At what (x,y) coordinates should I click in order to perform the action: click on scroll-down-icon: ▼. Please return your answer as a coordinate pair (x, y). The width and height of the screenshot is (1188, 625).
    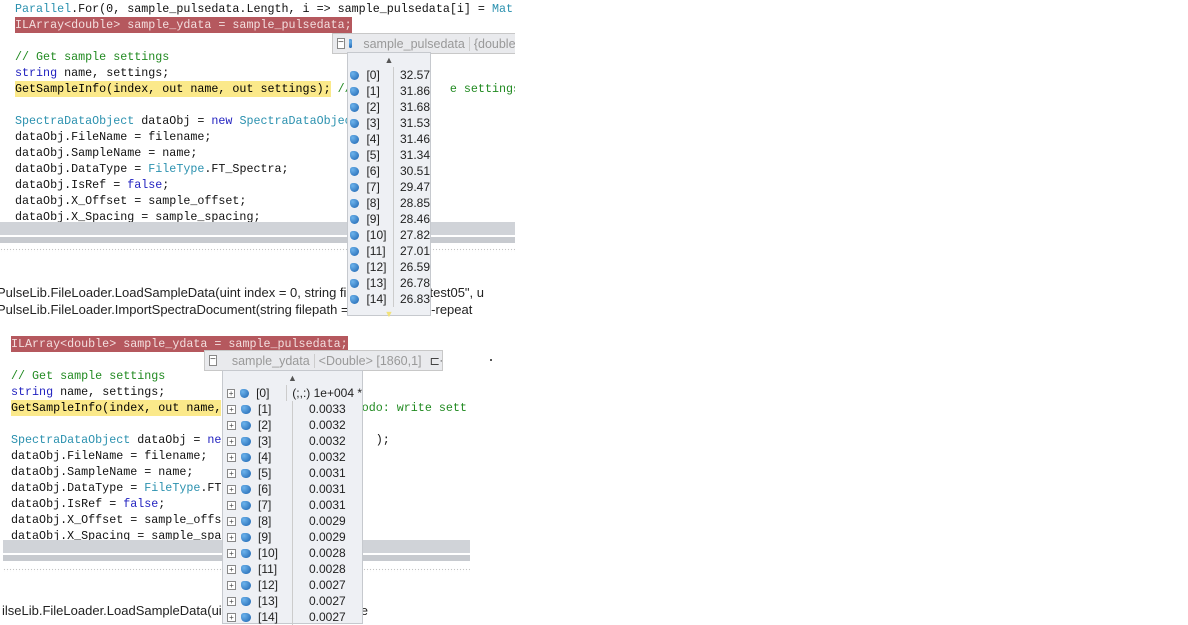
    Looking at the image, I should click on (389, 314).